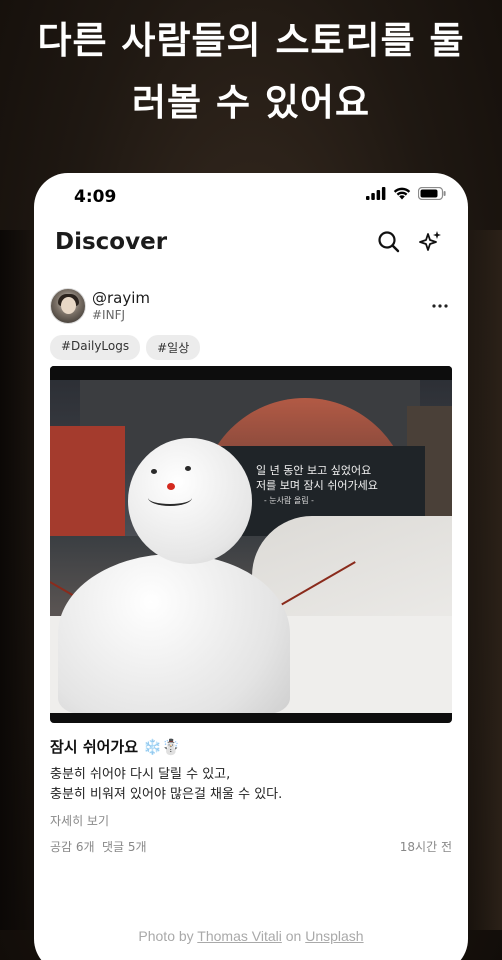 The image size is (502, 960). What do you see at coordinates (251, 40) in the screenshot?
I see `headline-line-1: 다른 사람들의 스토리를 둘` at bounding box center [251, 40].